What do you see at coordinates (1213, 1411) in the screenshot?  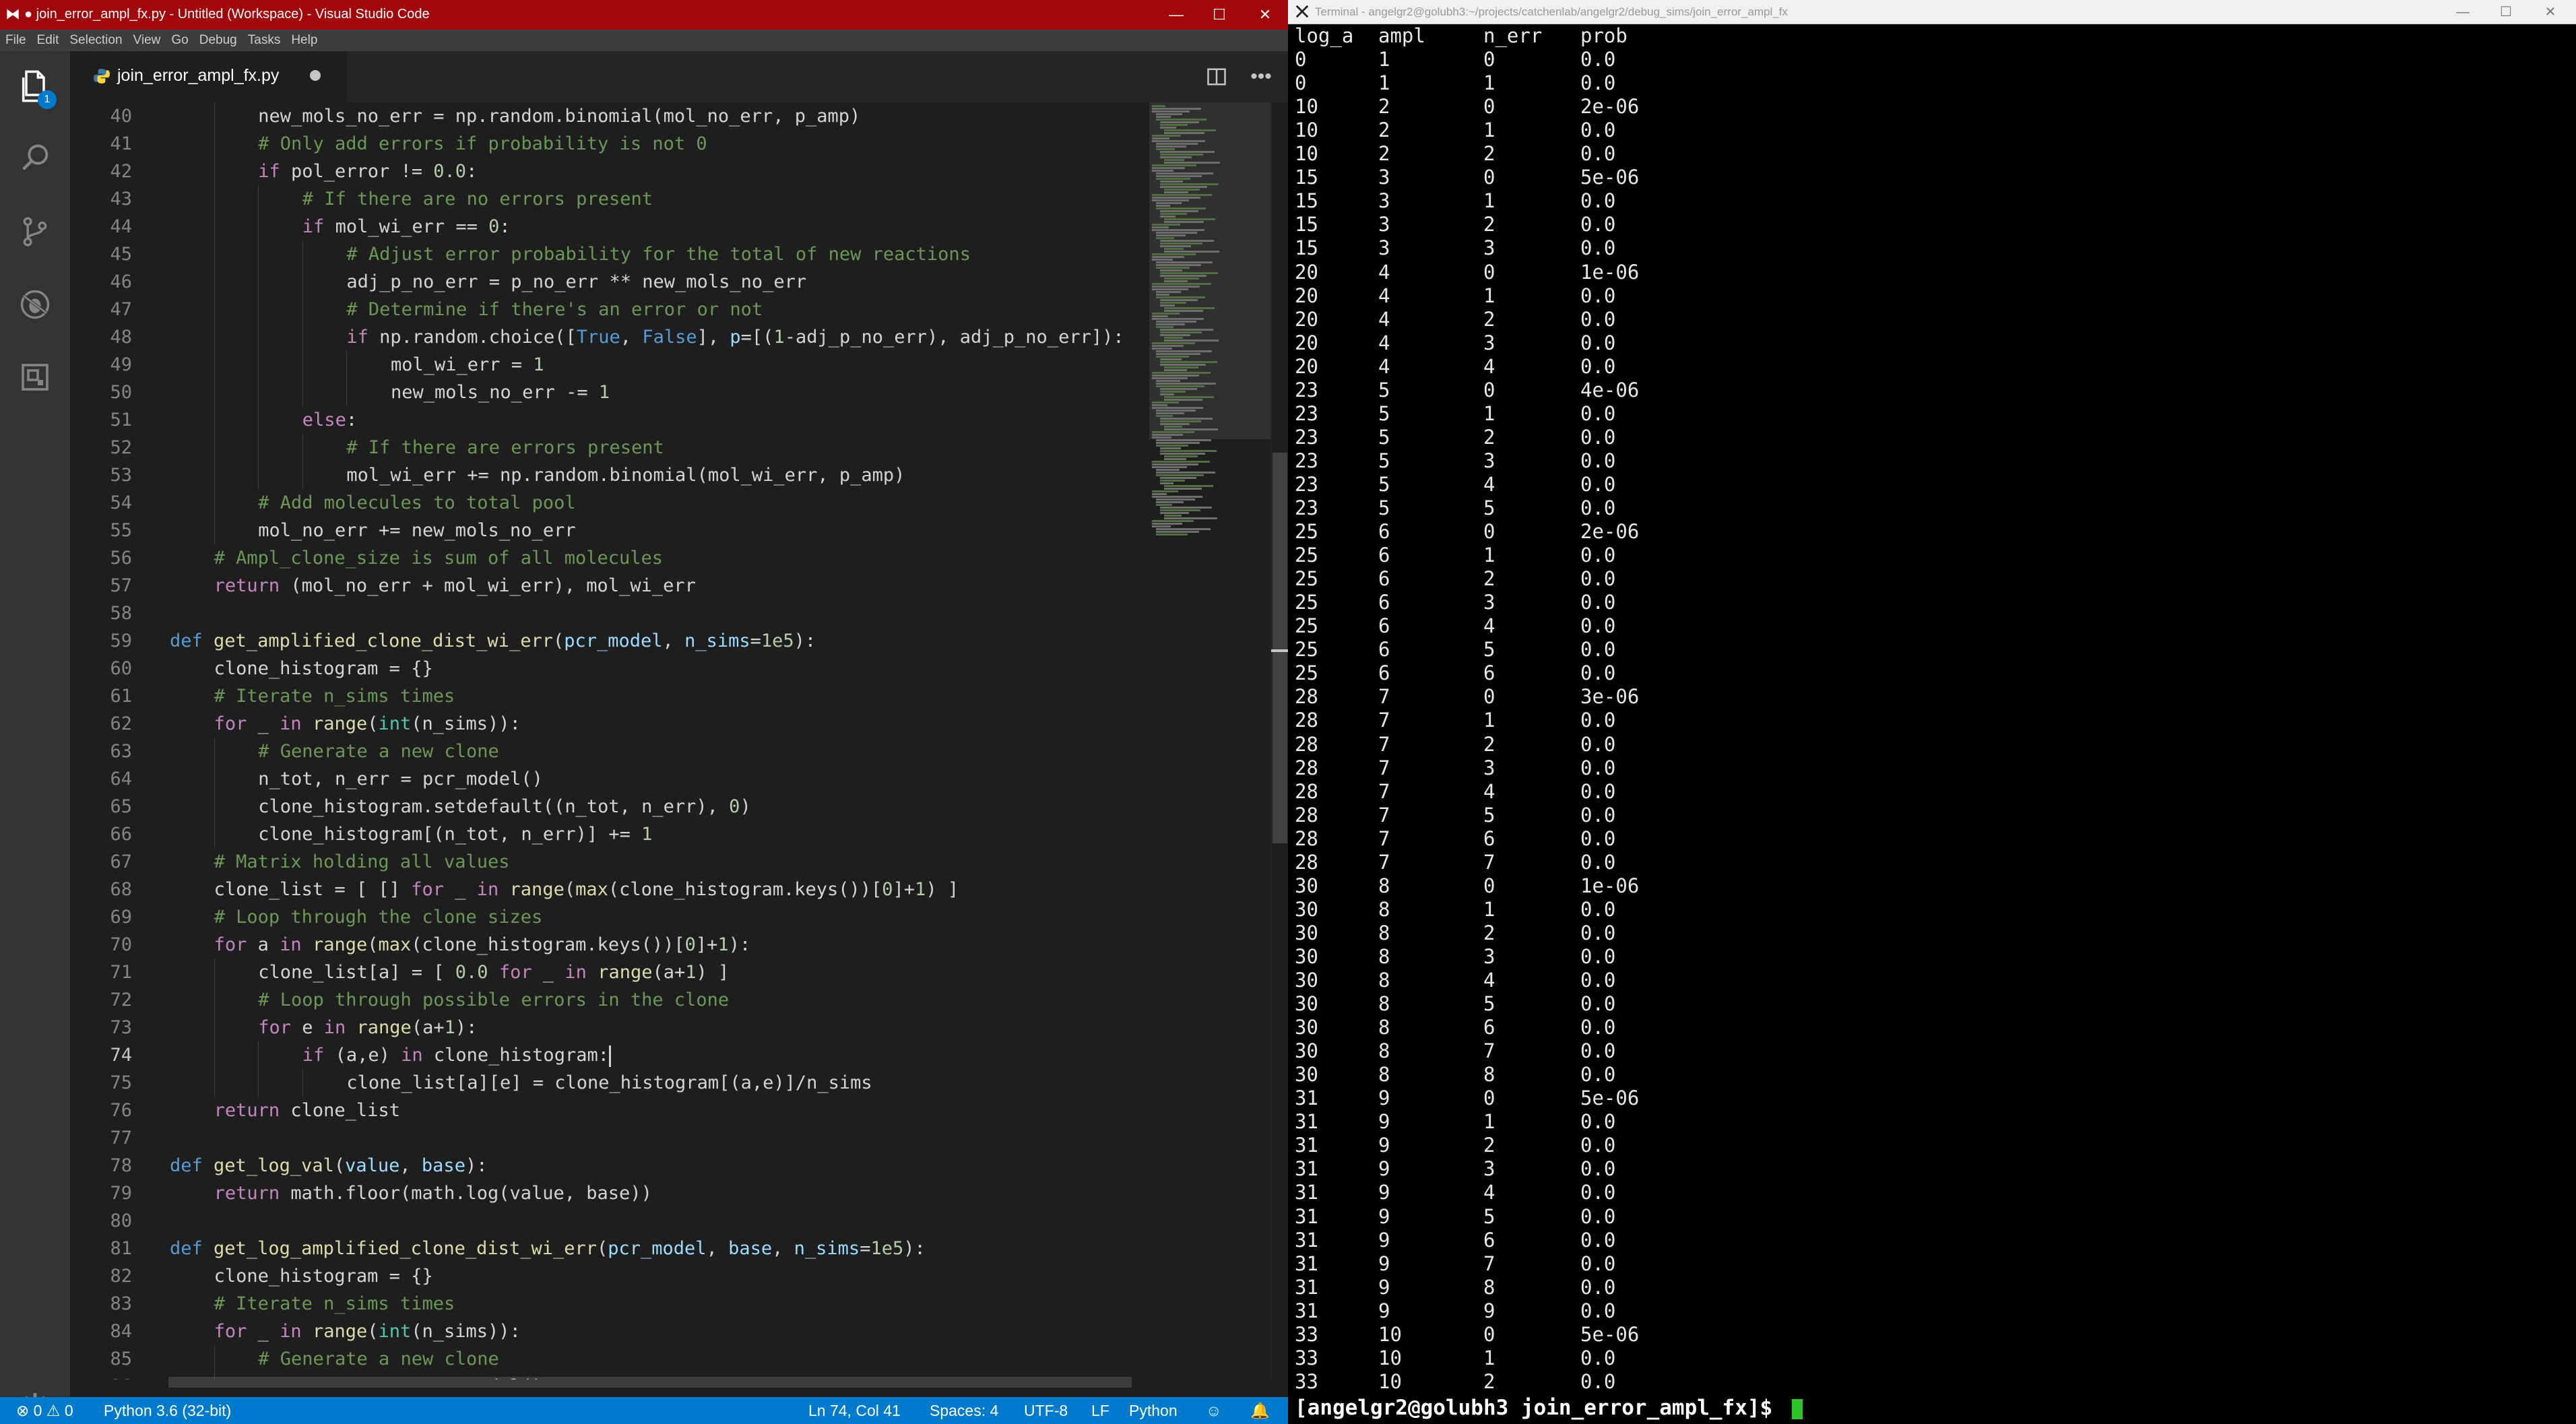 I see `feedback-smiley-icon: ☺` at bounding box center [1213, 1411].